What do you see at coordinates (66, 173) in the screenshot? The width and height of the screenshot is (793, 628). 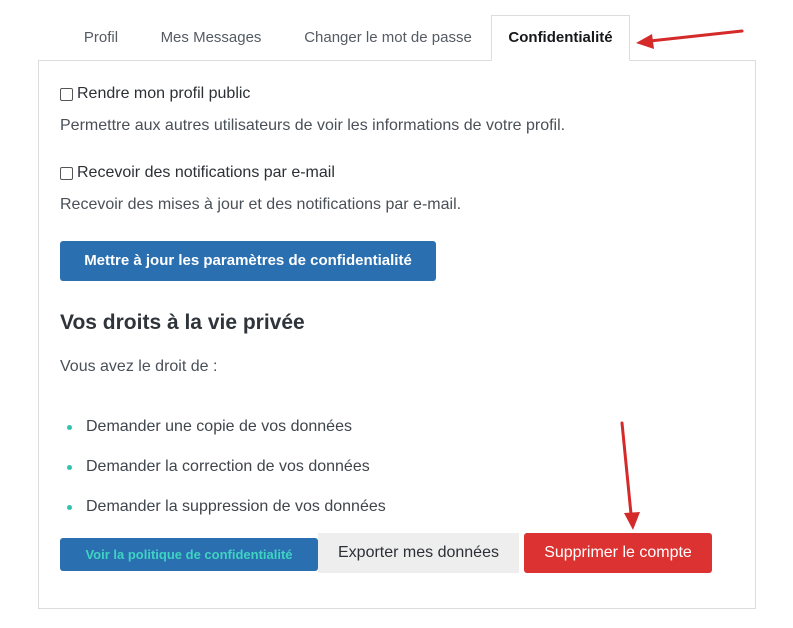 I see `email-notifications-checkbox` at bounding box center [66, 173].